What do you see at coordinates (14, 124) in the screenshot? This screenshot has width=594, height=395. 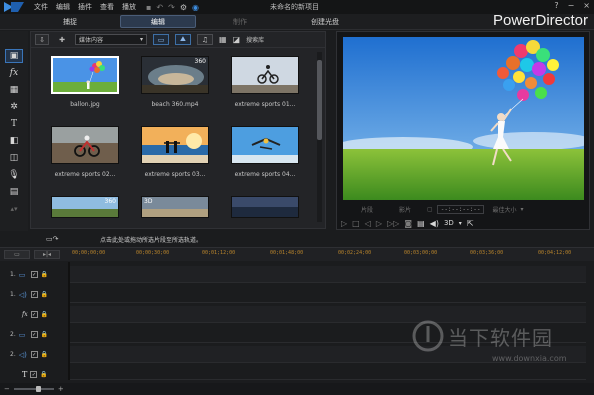 I see `title-room-icon: T` at bounding box center [14, 124].